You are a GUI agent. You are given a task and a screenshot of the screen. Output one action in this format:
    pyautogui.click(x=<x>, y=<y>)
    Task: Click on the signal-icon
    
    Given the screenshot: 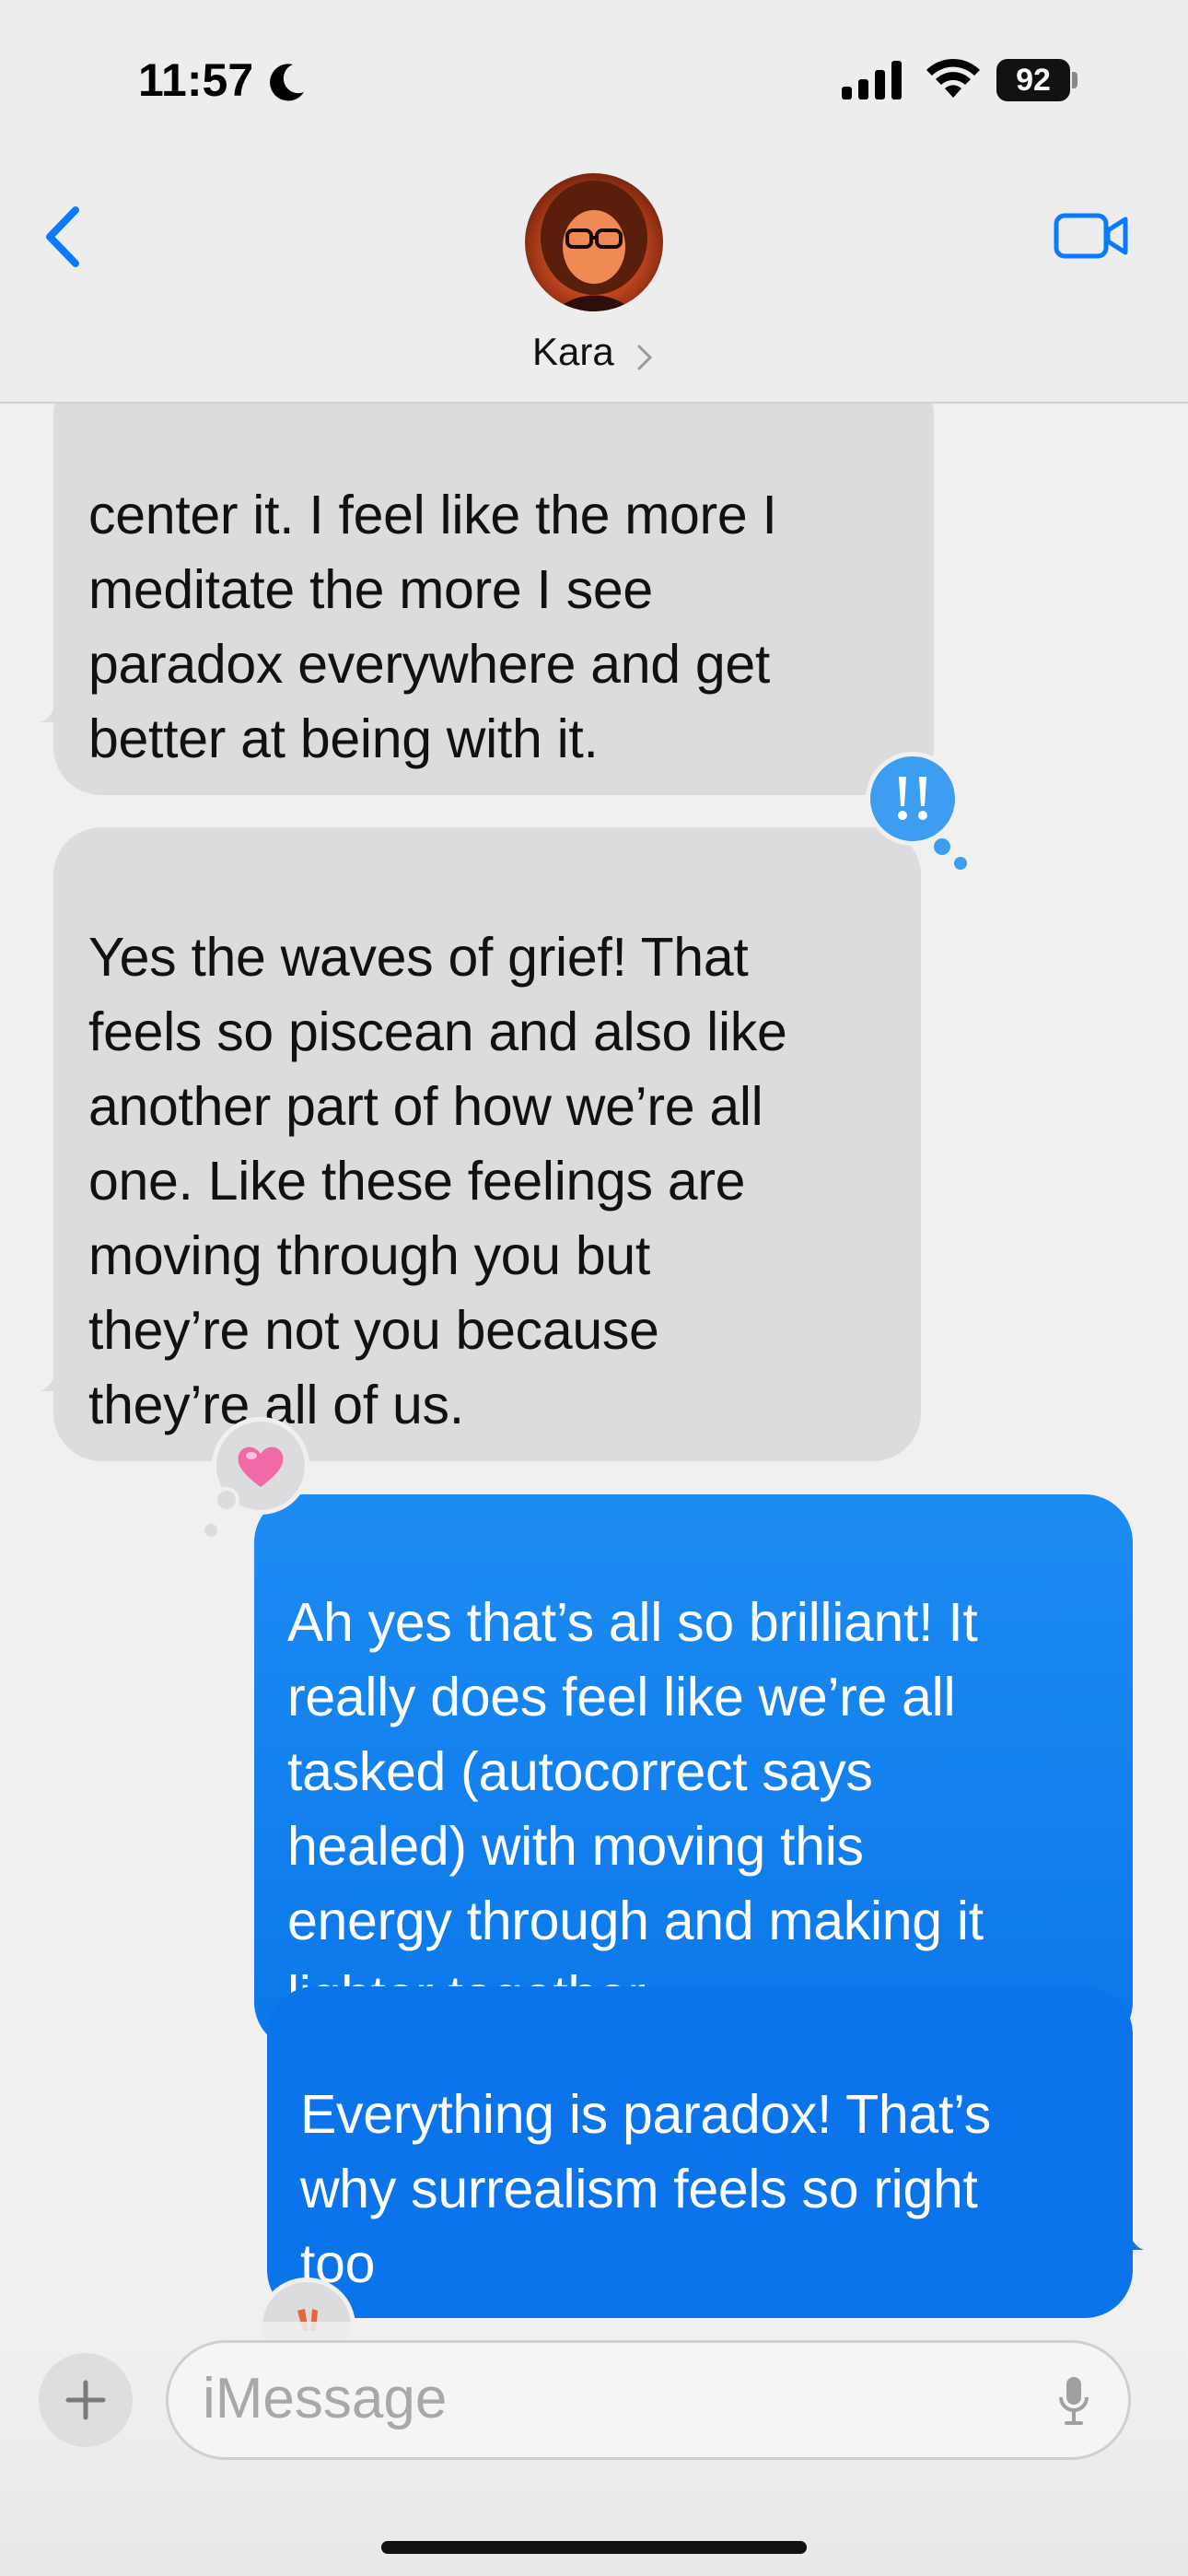 What is the action you would take?
    pyautogui.click(x=872, y=80)
    